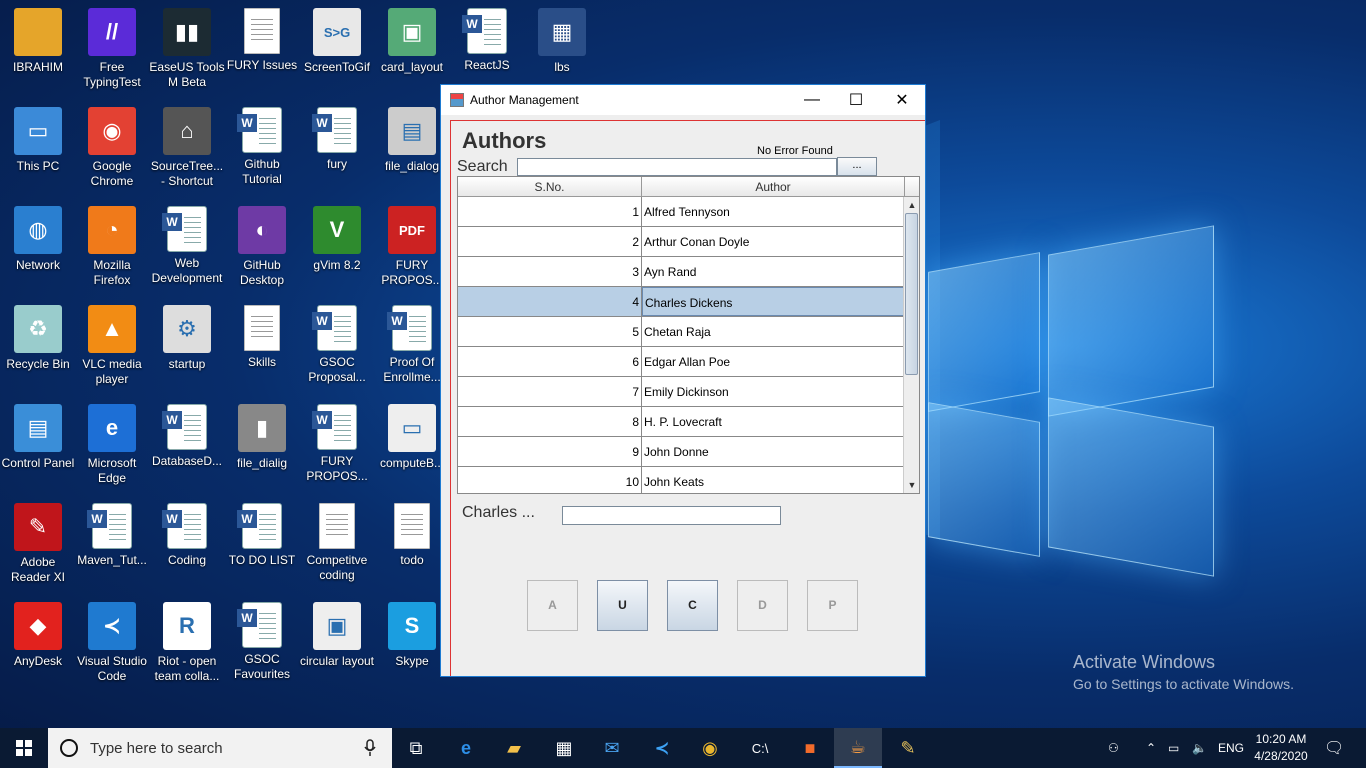 The image size is (1366, 768). Describe the element at coordinates (187, 535) in the screenshot. I see `desktop-icon-coding: Coding` at that location.